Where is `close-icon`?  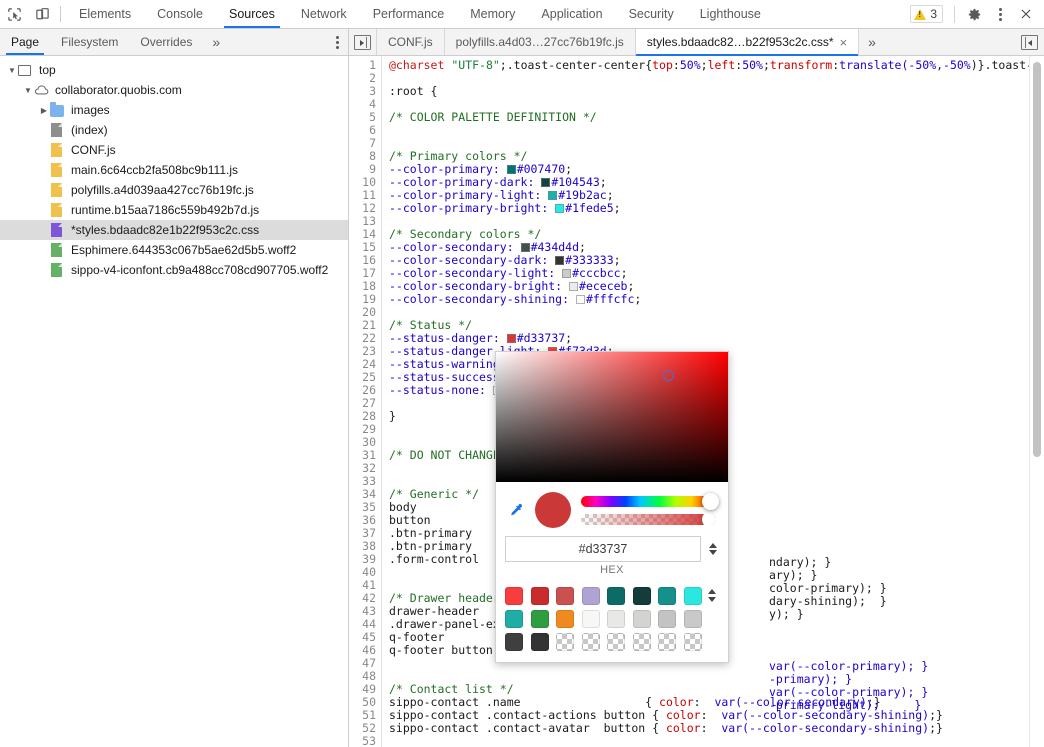
close-icon is located at coordinates (1026, 14).